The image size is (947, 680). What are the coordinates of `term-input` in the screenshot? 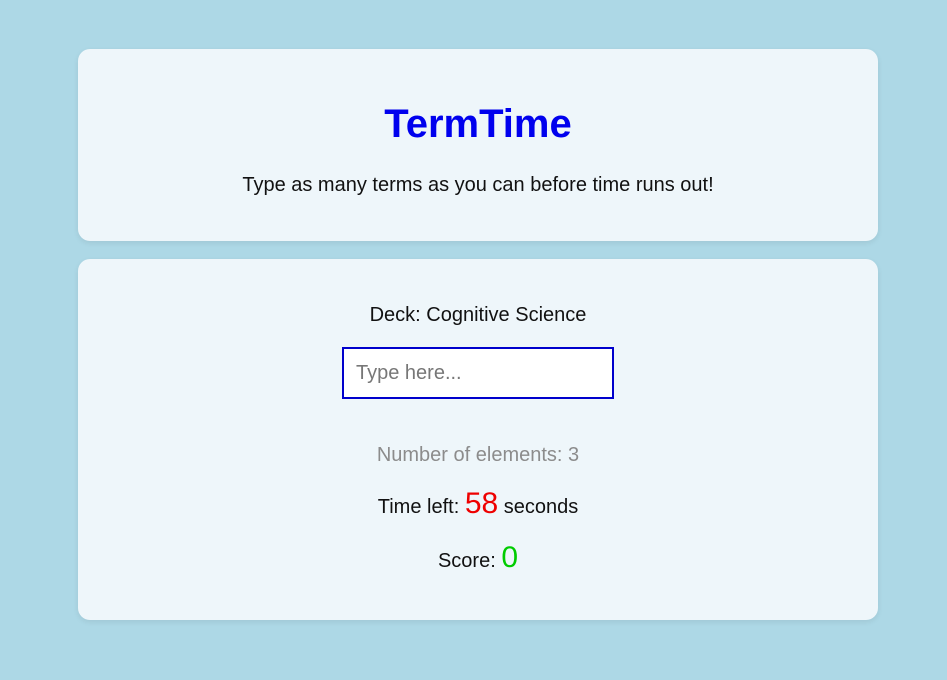 It's located at (478, 373).